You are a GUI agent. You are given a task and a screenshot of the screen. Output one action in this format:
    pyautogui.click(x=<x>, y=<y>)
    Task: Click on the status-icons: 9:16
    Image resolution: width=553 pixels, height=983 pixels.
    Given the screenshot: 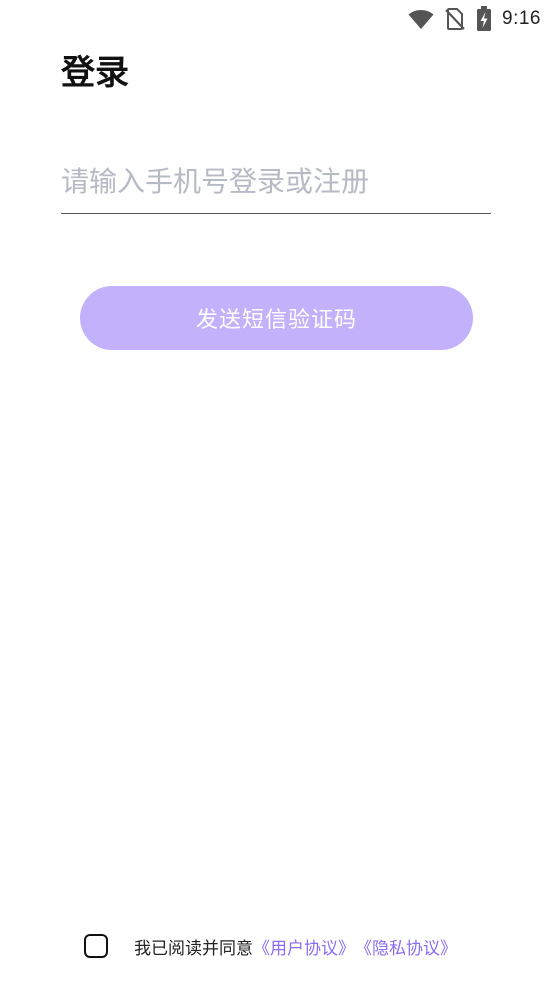 What is the action you would take?
    pyautogui.click(x=474, y=19)
    